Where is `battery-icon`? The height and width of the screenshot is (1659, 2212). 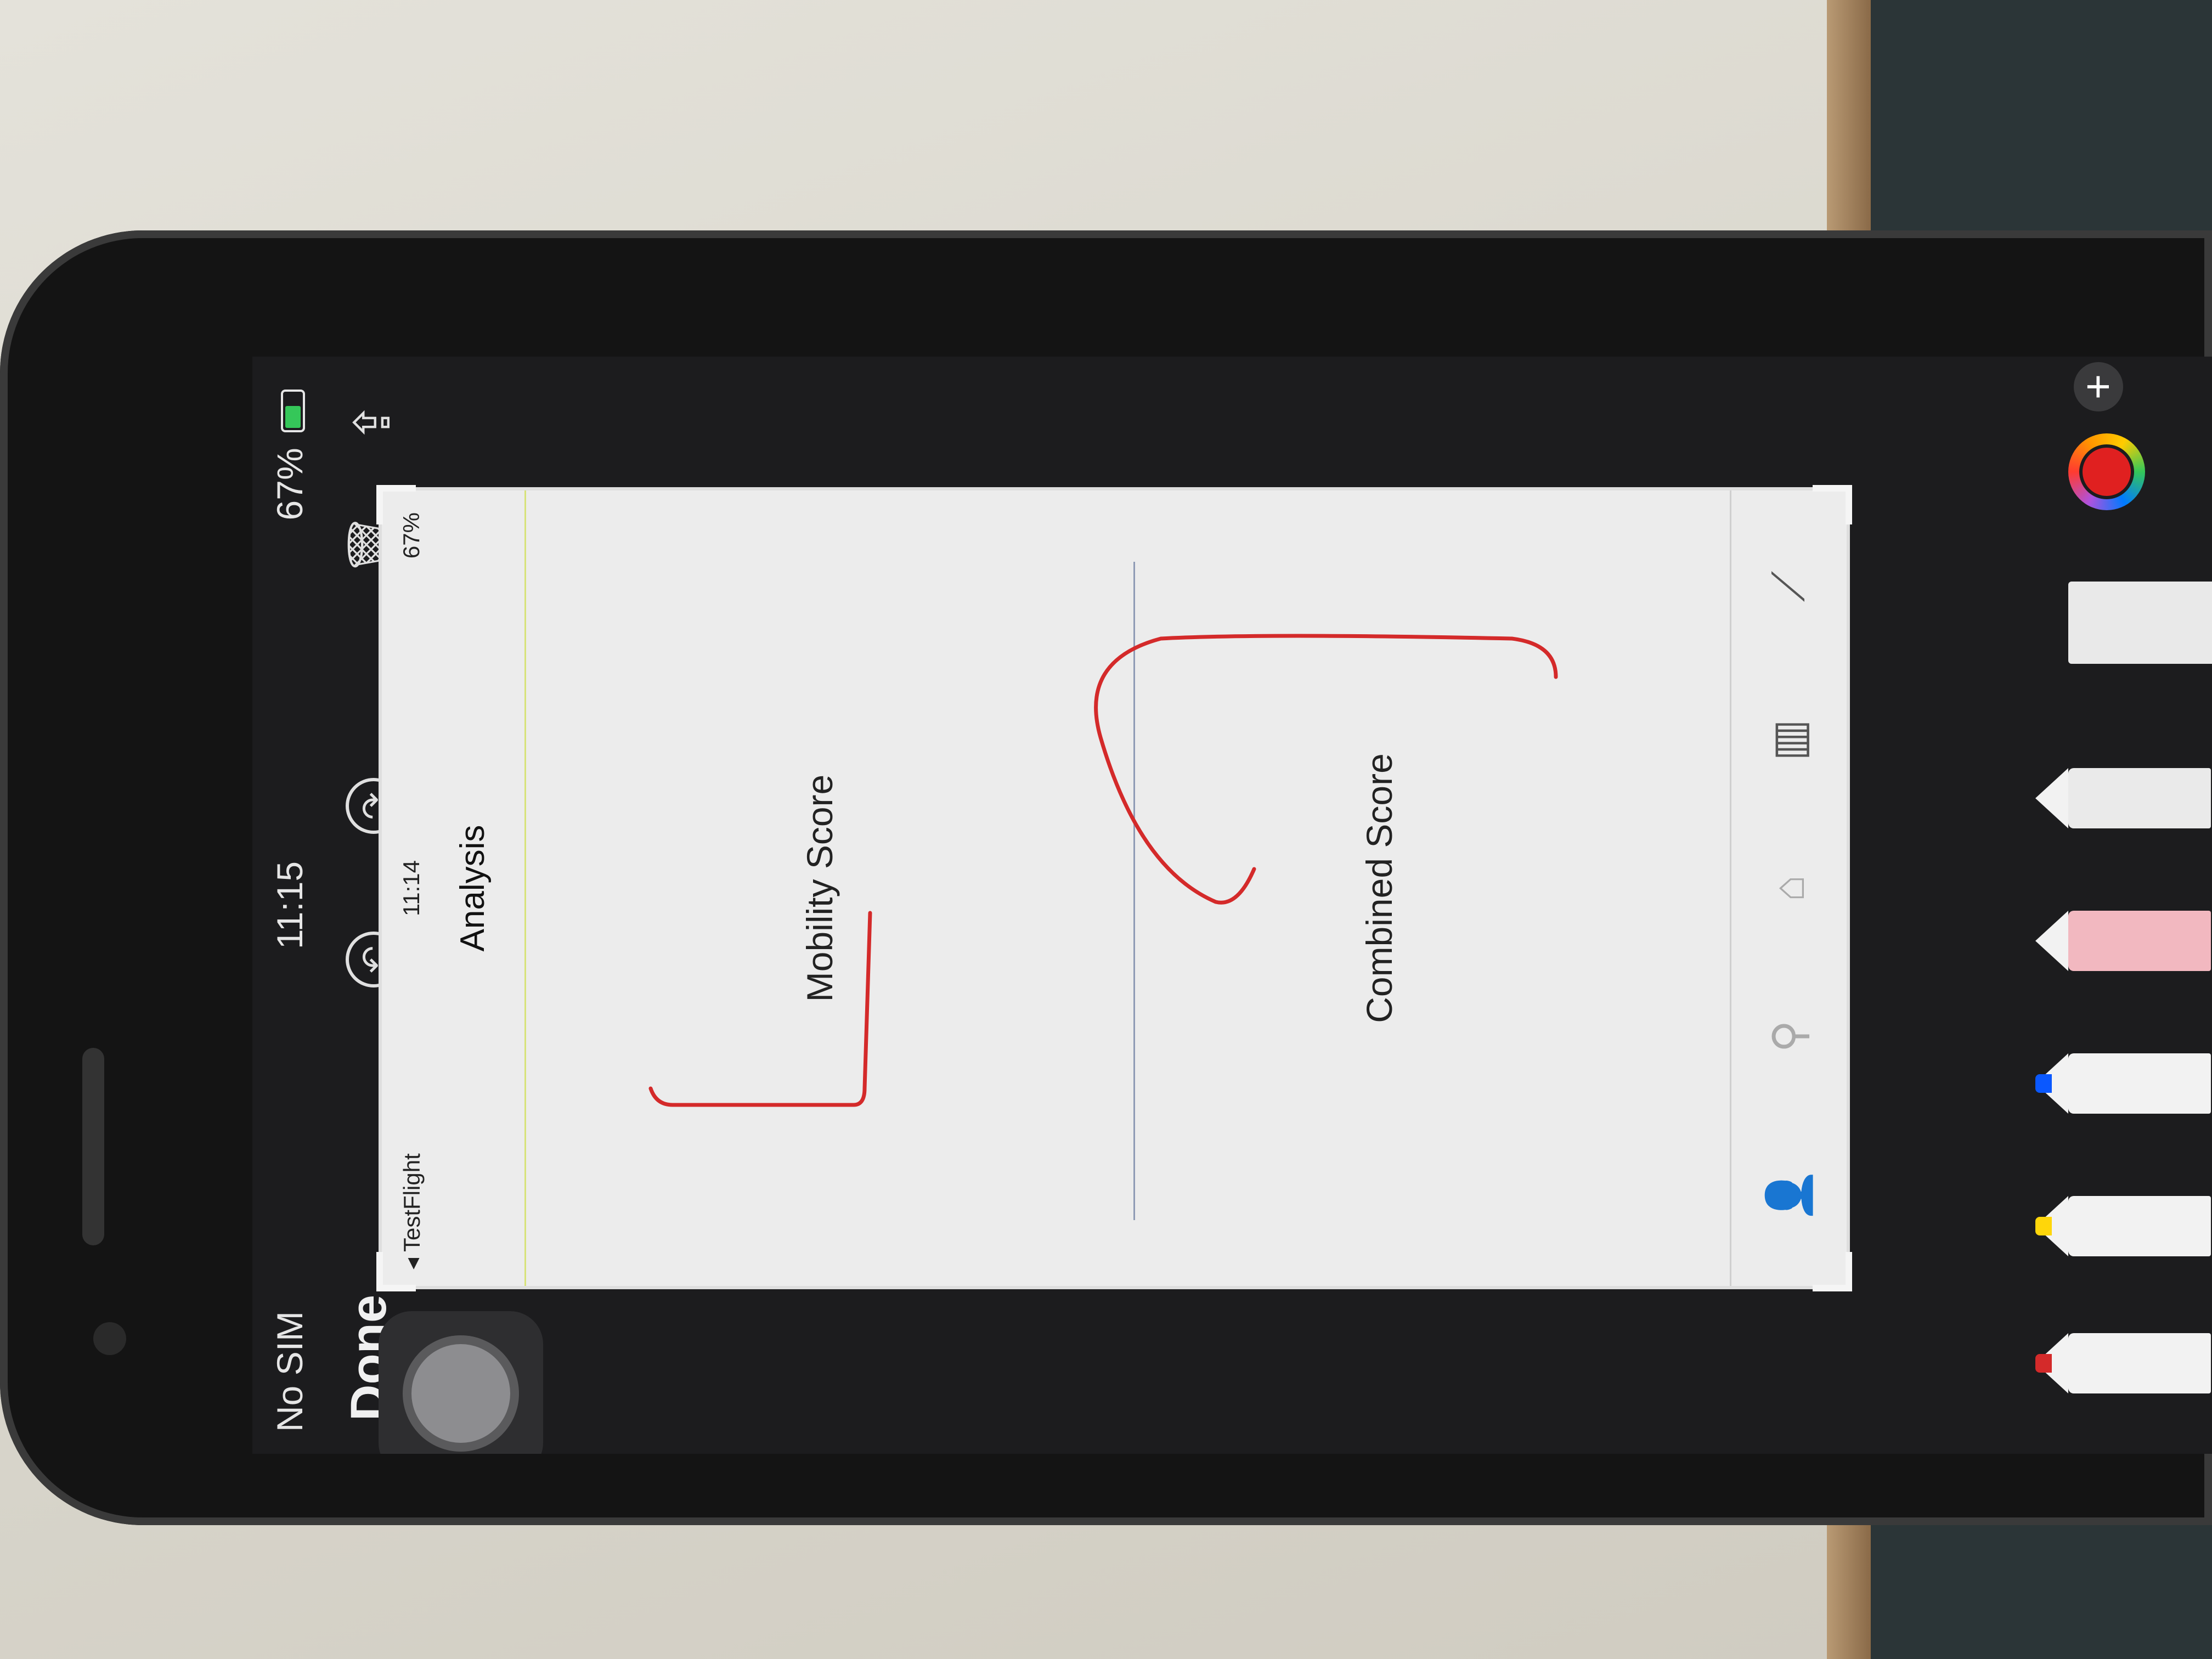
battery-icon is located at coordinates (292, 411).